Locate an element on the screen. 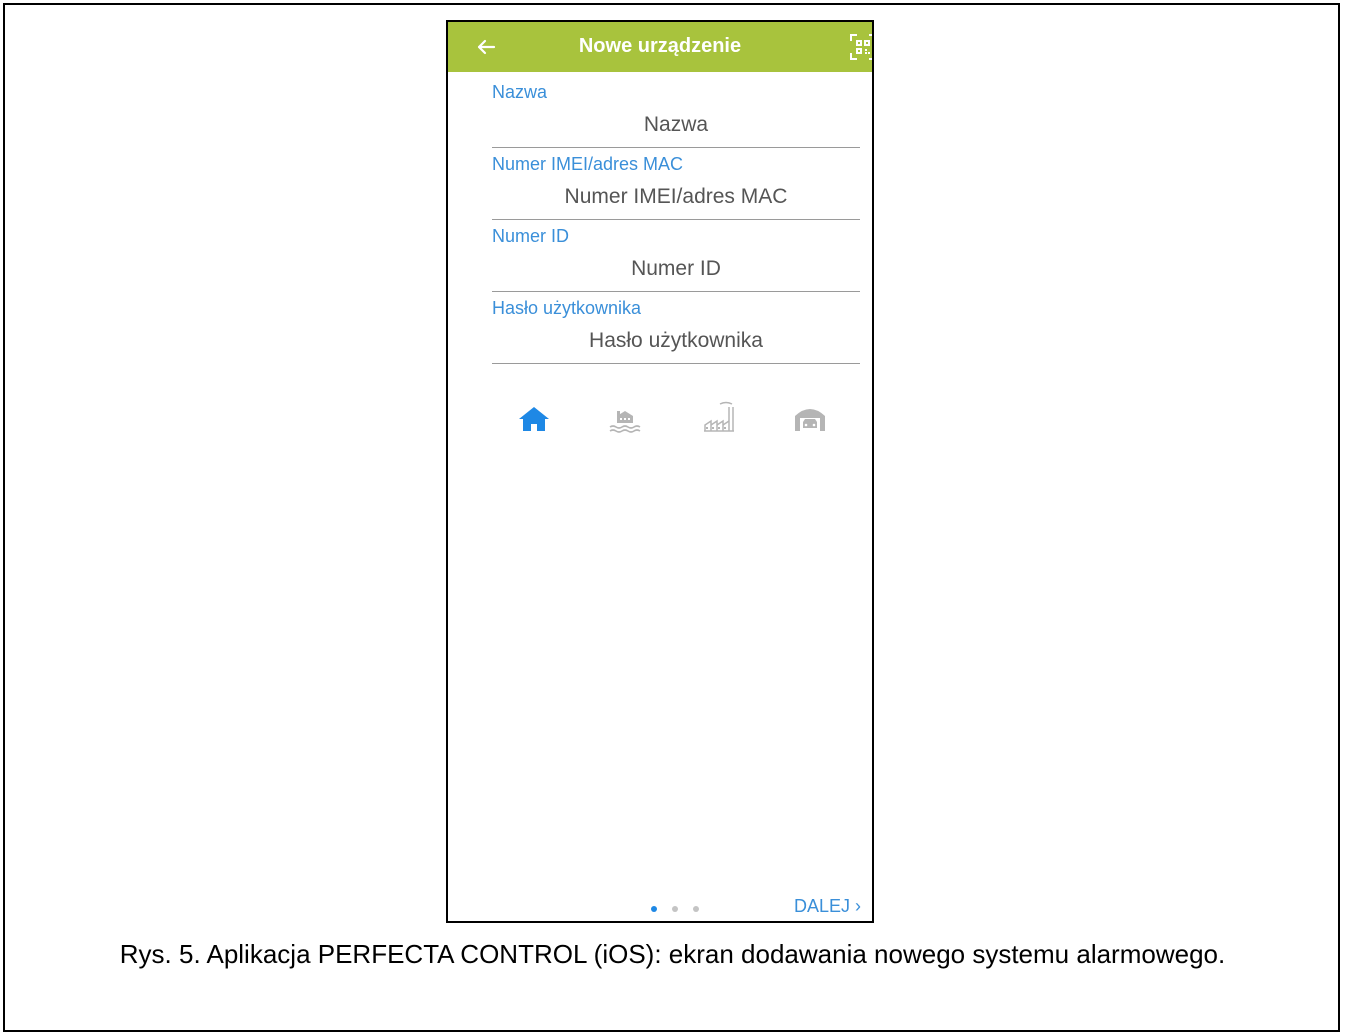  garage-icon is located at coordinates (810, 418).